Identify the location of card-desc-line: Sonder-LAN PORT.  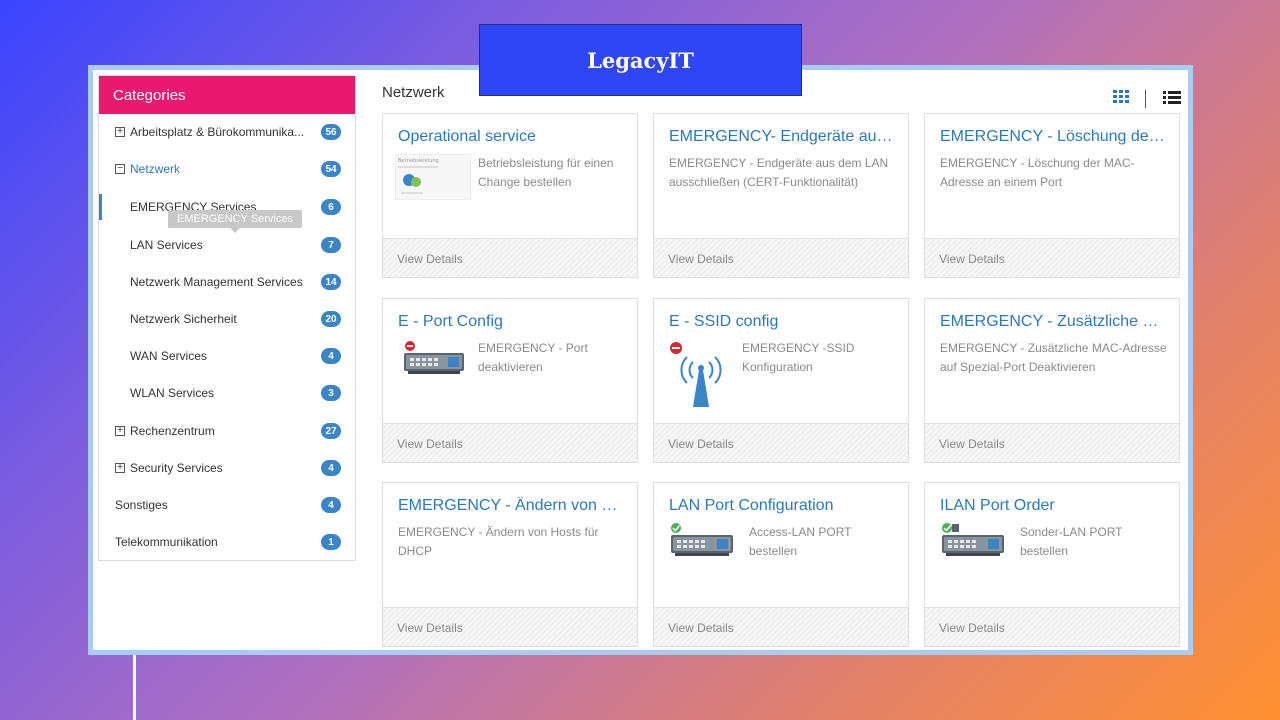
(1071, 532).